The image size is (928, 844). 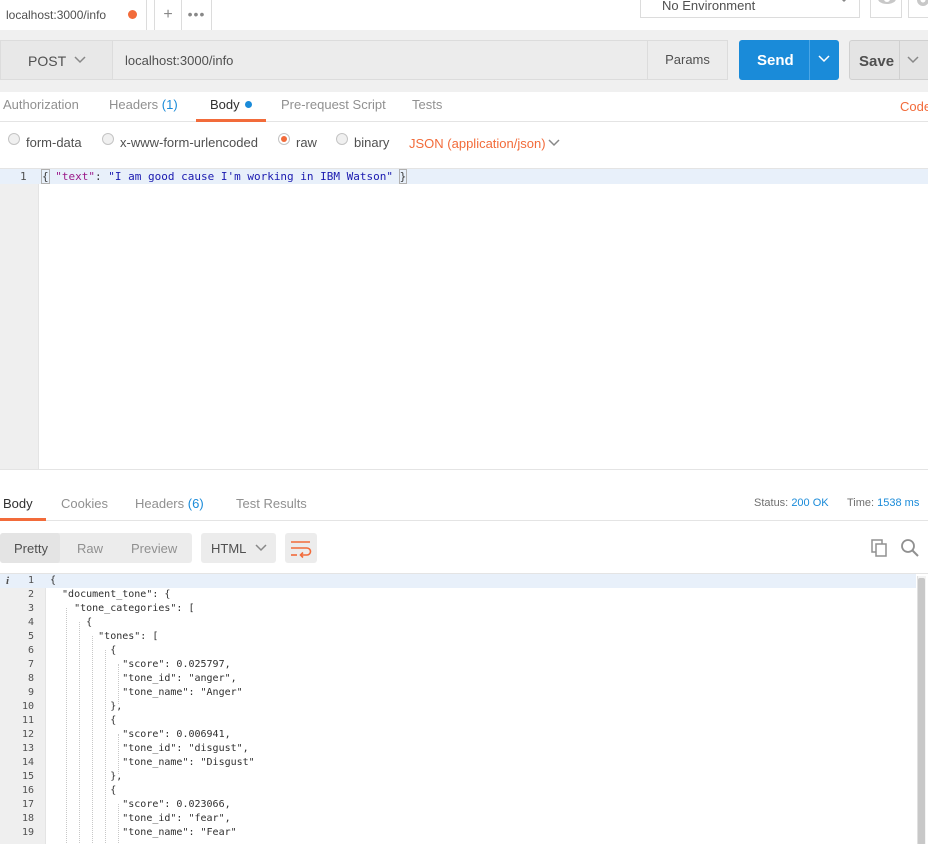 What do you see at coordinates (31, 548) in the screenshot?
I see `view-pretty-button: Pretty` at bounding box center [31, 548].